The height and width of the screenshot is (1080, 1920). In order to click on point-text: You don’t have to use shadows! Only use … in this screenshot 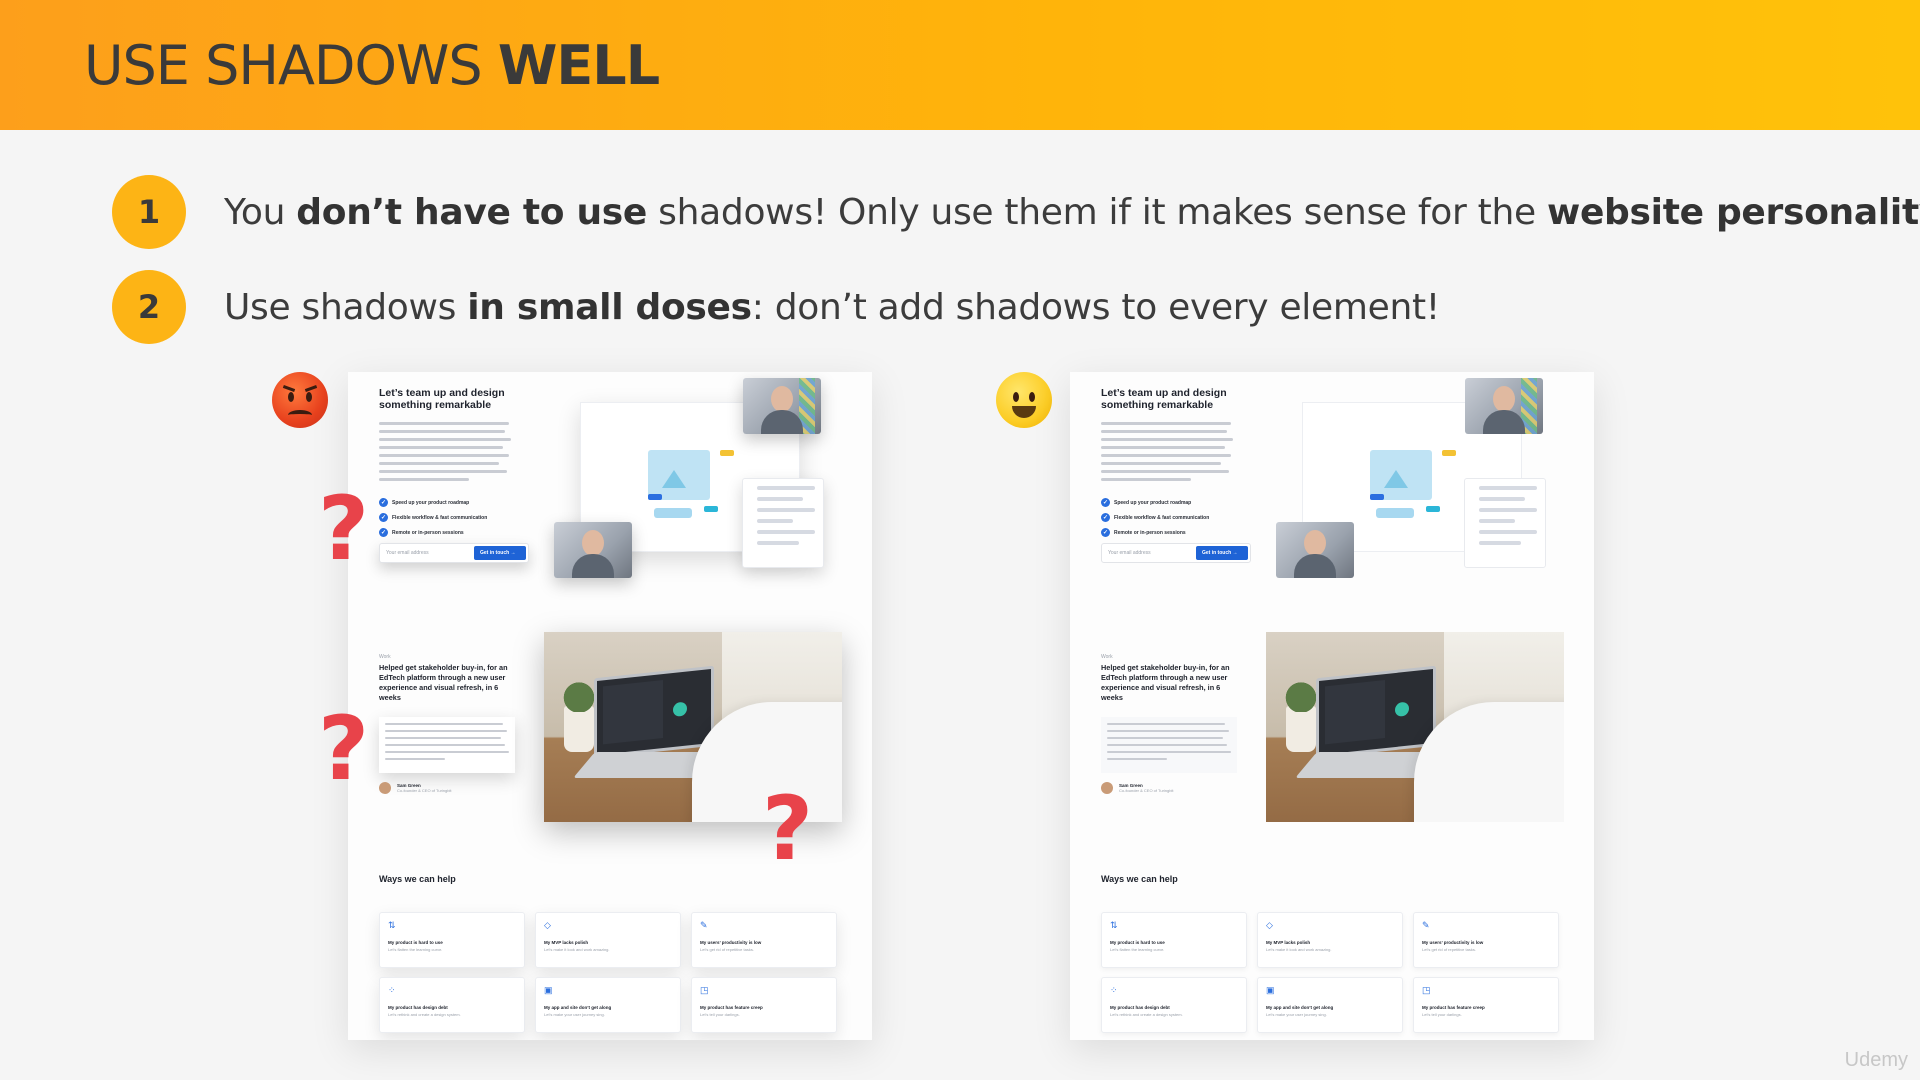, I will do `click(1072, 212)`.